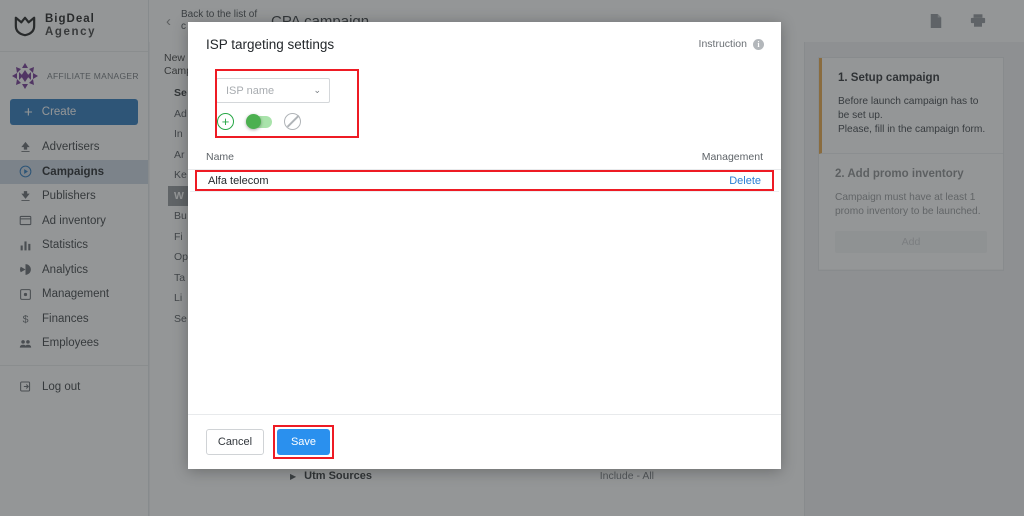 The height and width of the screenshot is (516, 1024). I want to click on isp-row-delete-link: Delete, so click(745, 181).